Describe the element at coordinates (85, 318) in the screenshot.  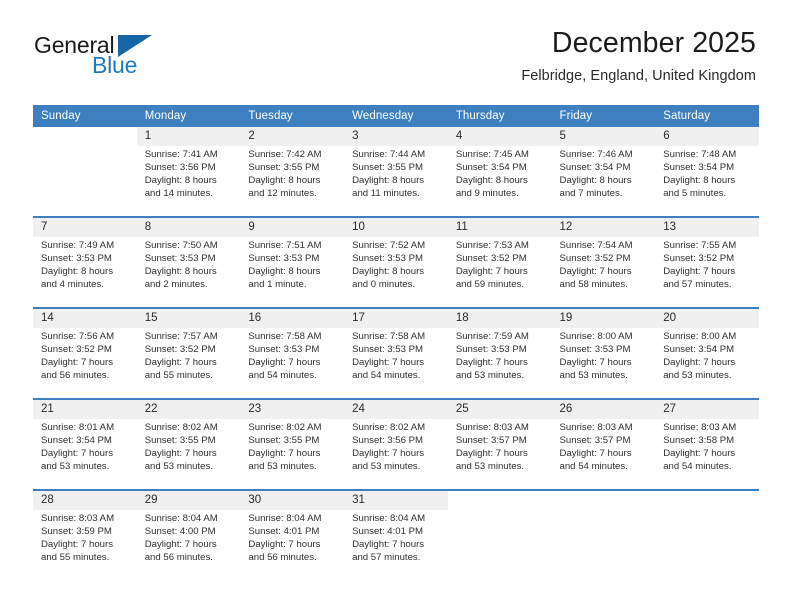
I see `day-number: 14` at that location.